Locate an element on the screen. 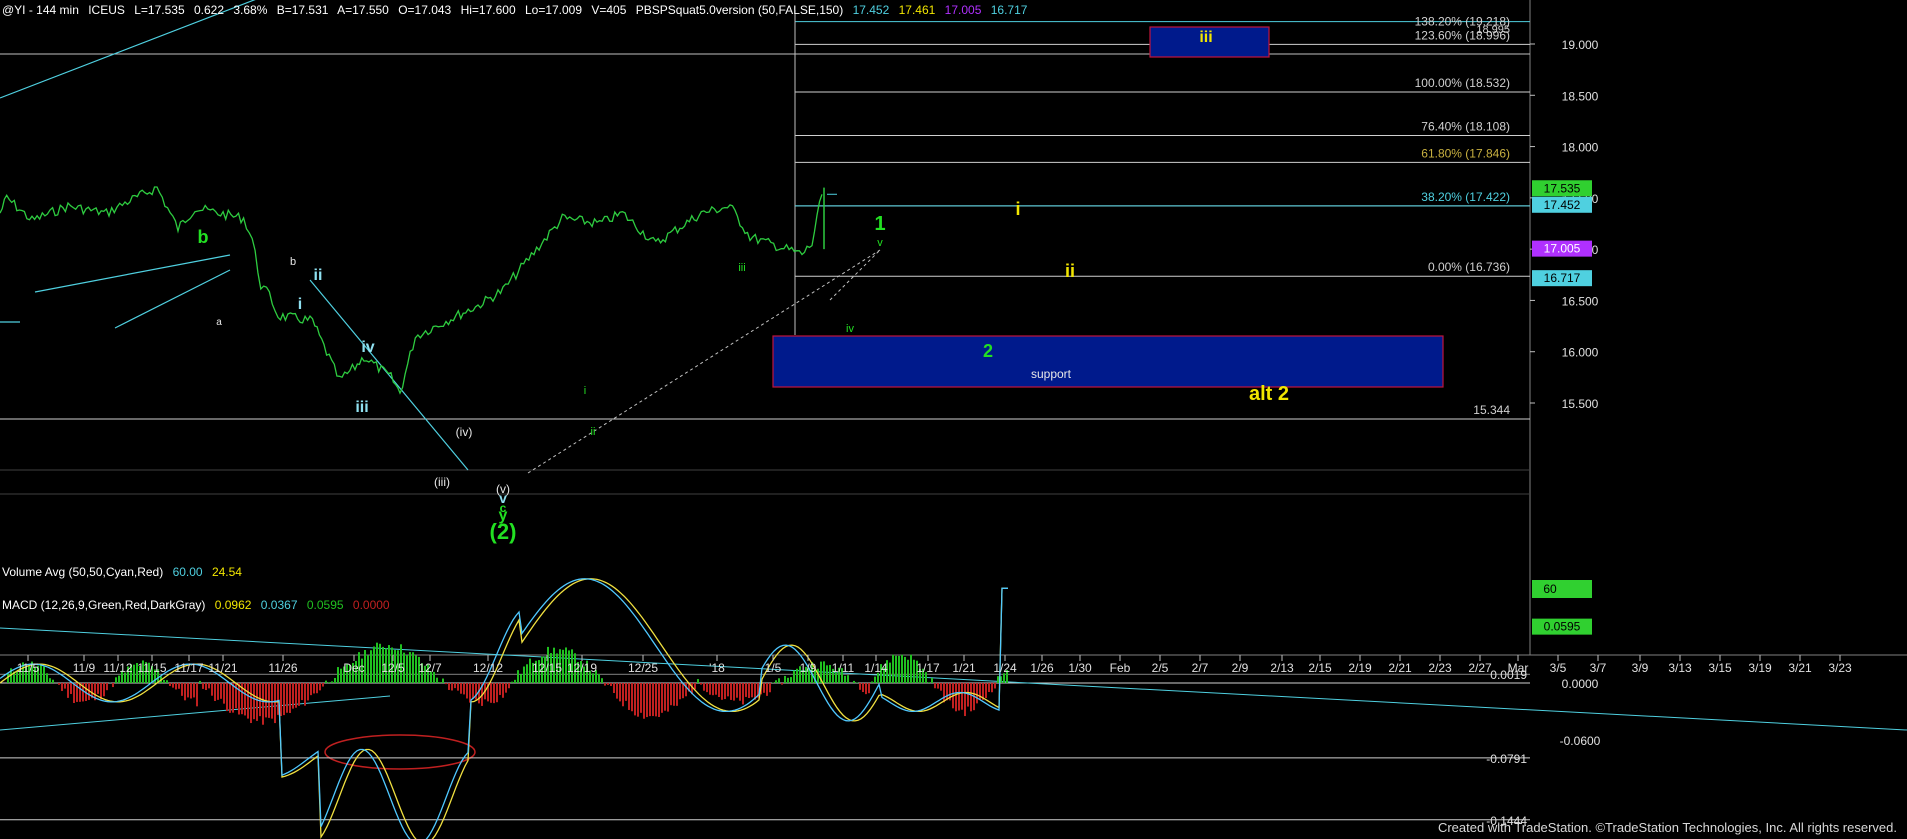 This screenshot has width=1907, height=839. time-tick-label: 11/5 is located at coordinates (28, 668).